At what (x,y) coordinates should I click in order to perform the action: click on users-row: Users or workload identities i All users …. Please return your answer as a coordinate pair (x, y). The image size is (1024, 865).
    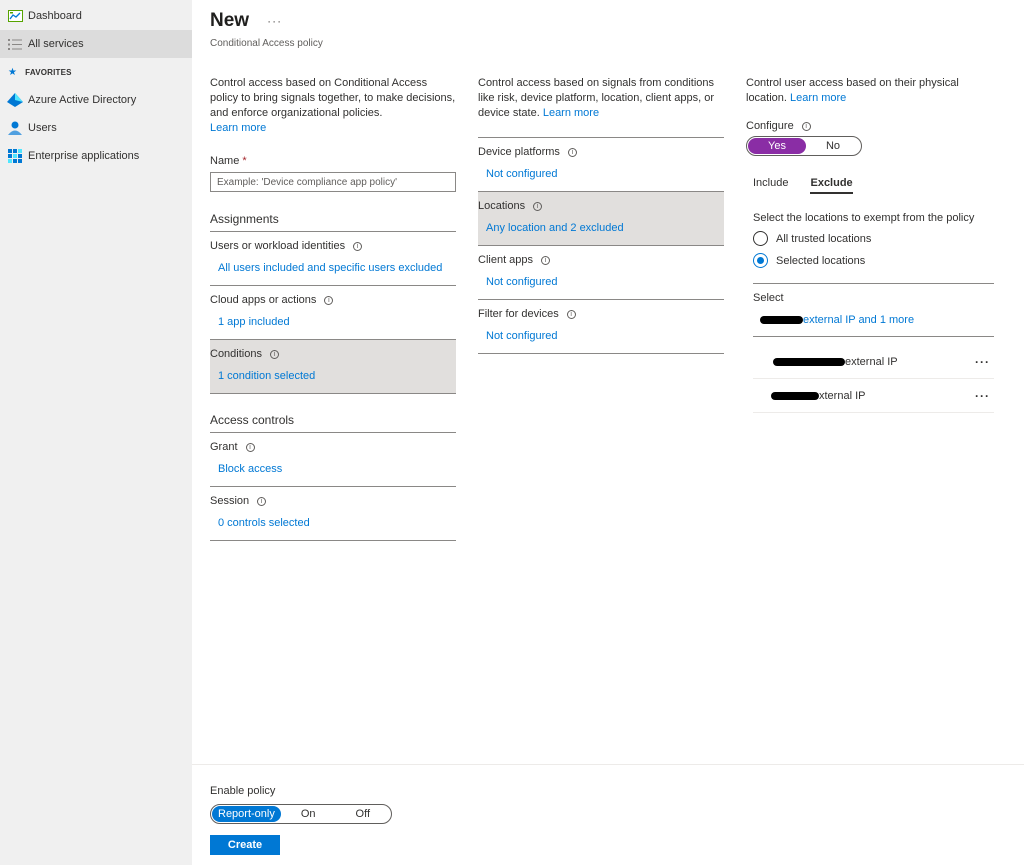
    Looking at the image, I should click on (333, 259).